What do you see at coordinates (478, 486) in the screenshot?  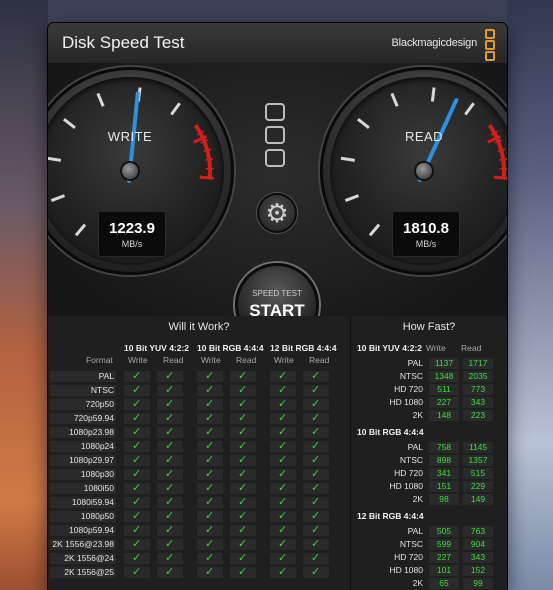 I see `how-fast-read-value: 229` at bounding box center [478, 486].